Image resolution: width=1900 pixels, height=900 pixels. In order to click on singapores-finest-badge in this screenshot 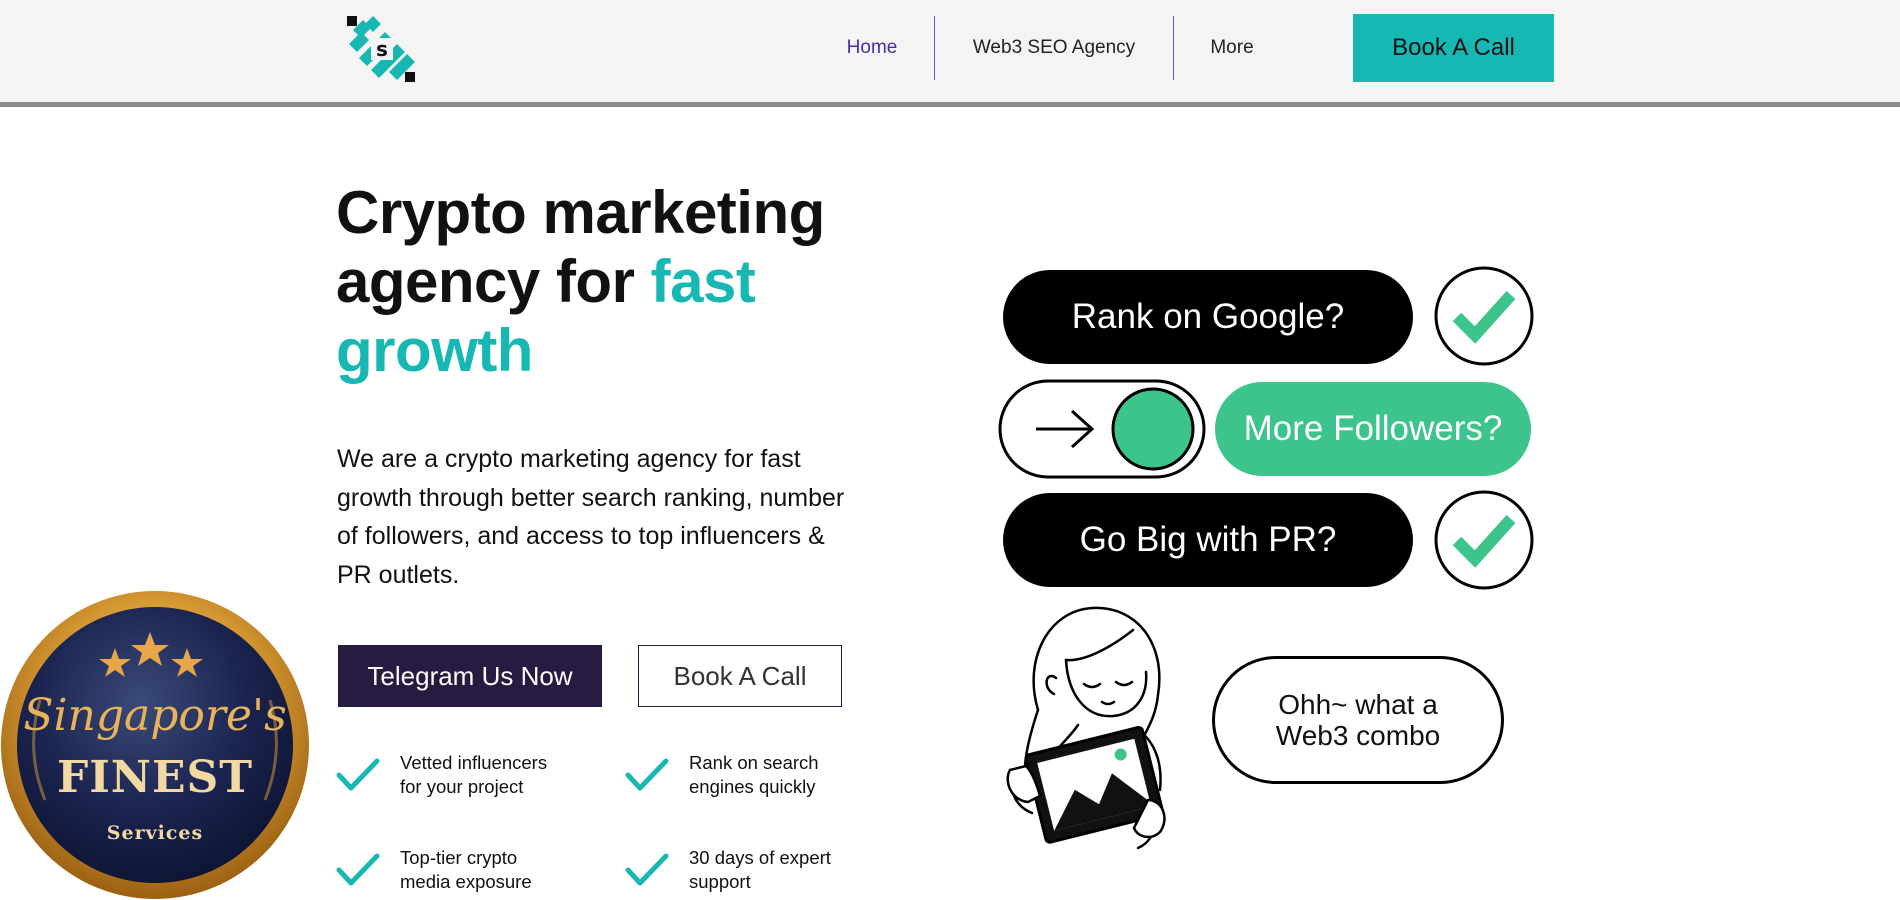, I will do `click(155, 745)`.